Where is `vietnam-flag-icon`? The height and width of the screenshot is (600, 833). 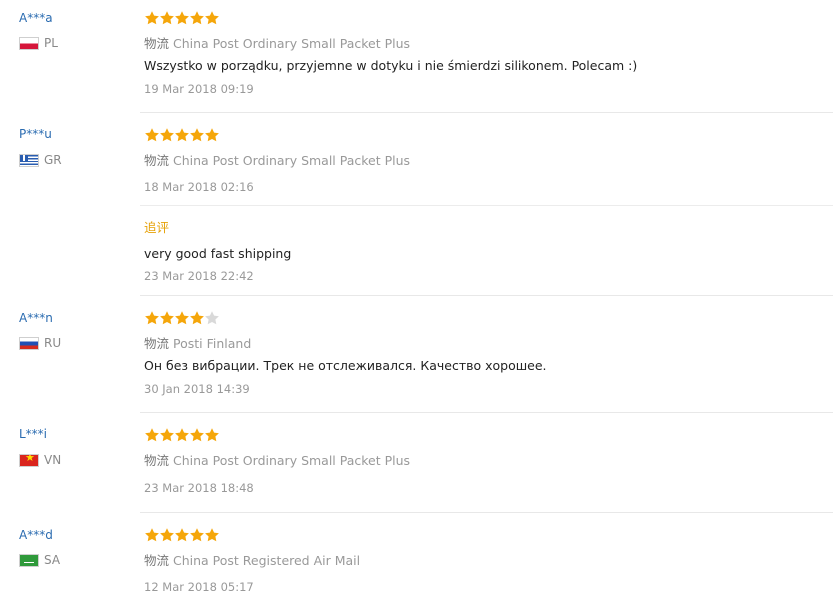 vietnam-flag-icon is located at coordinates (29, 460).